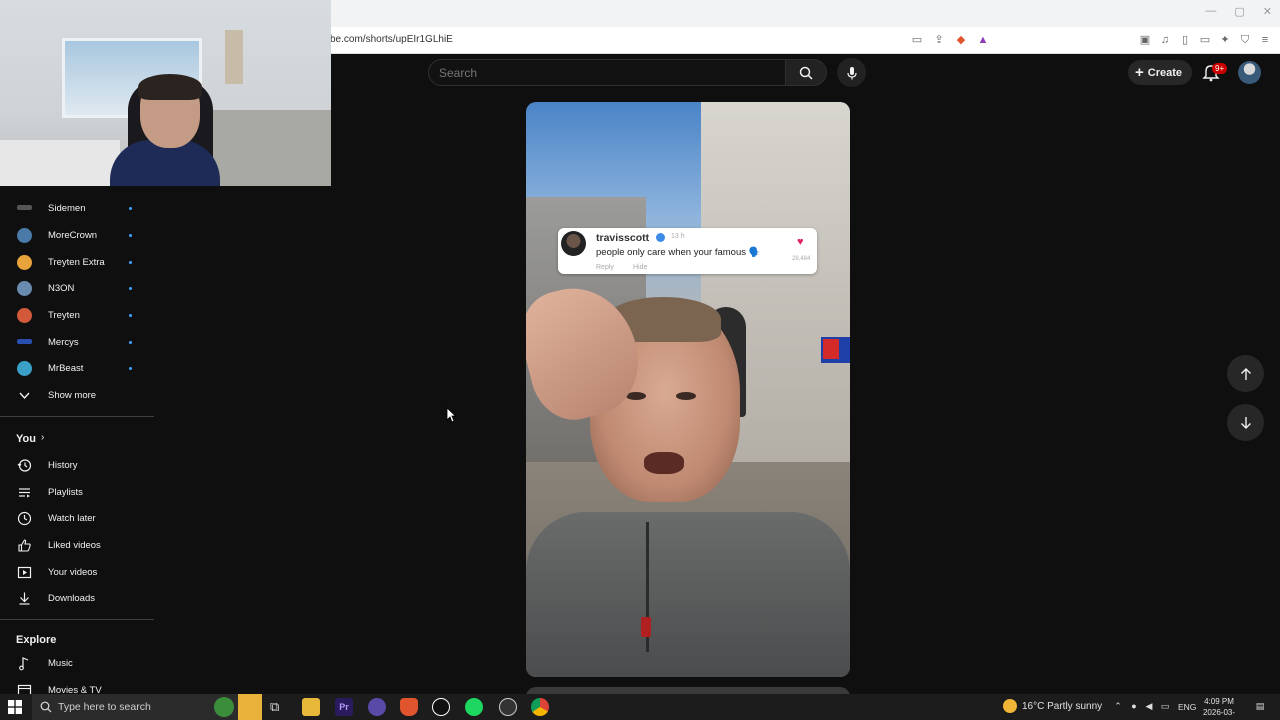 Image resolution: width=1280 pixels, height=720 pixels. I want to click on taskbar-search: Type here to search, so click(147, 707).